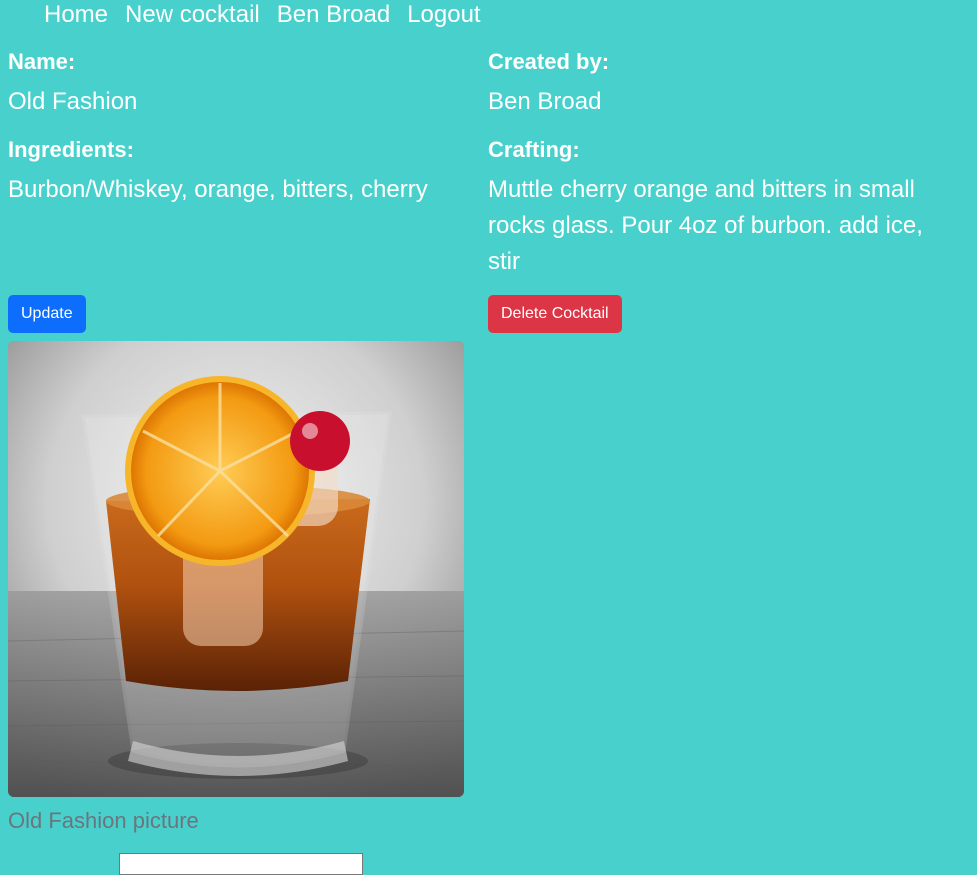 The height and width of the screenshot is (875, 977). I want to click on update-button: Update, so click(47, 314).